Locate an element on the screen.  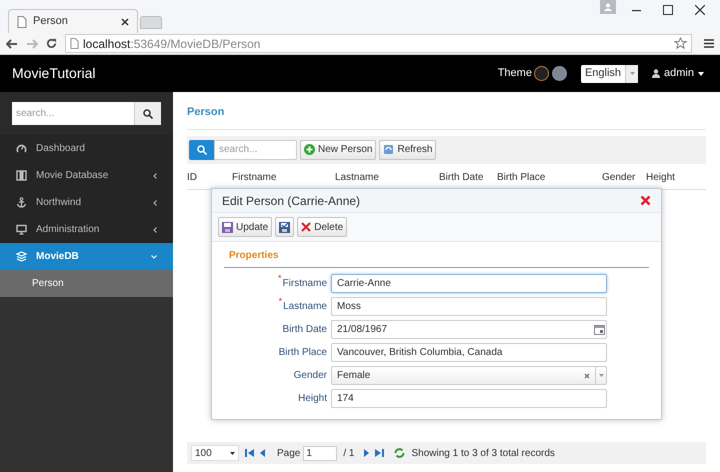
sidebar-item: Dashboard is located at coordinates (86, 148).